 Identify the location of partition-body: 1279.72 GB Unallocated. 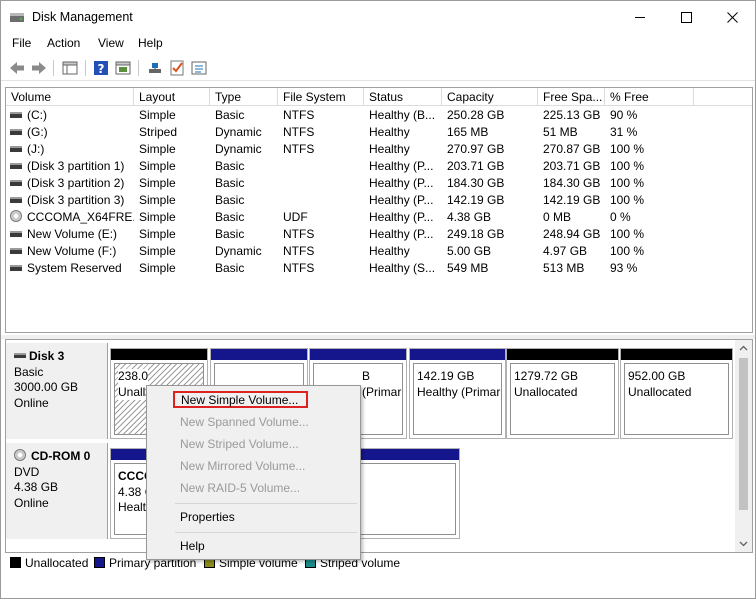
(562, 399).